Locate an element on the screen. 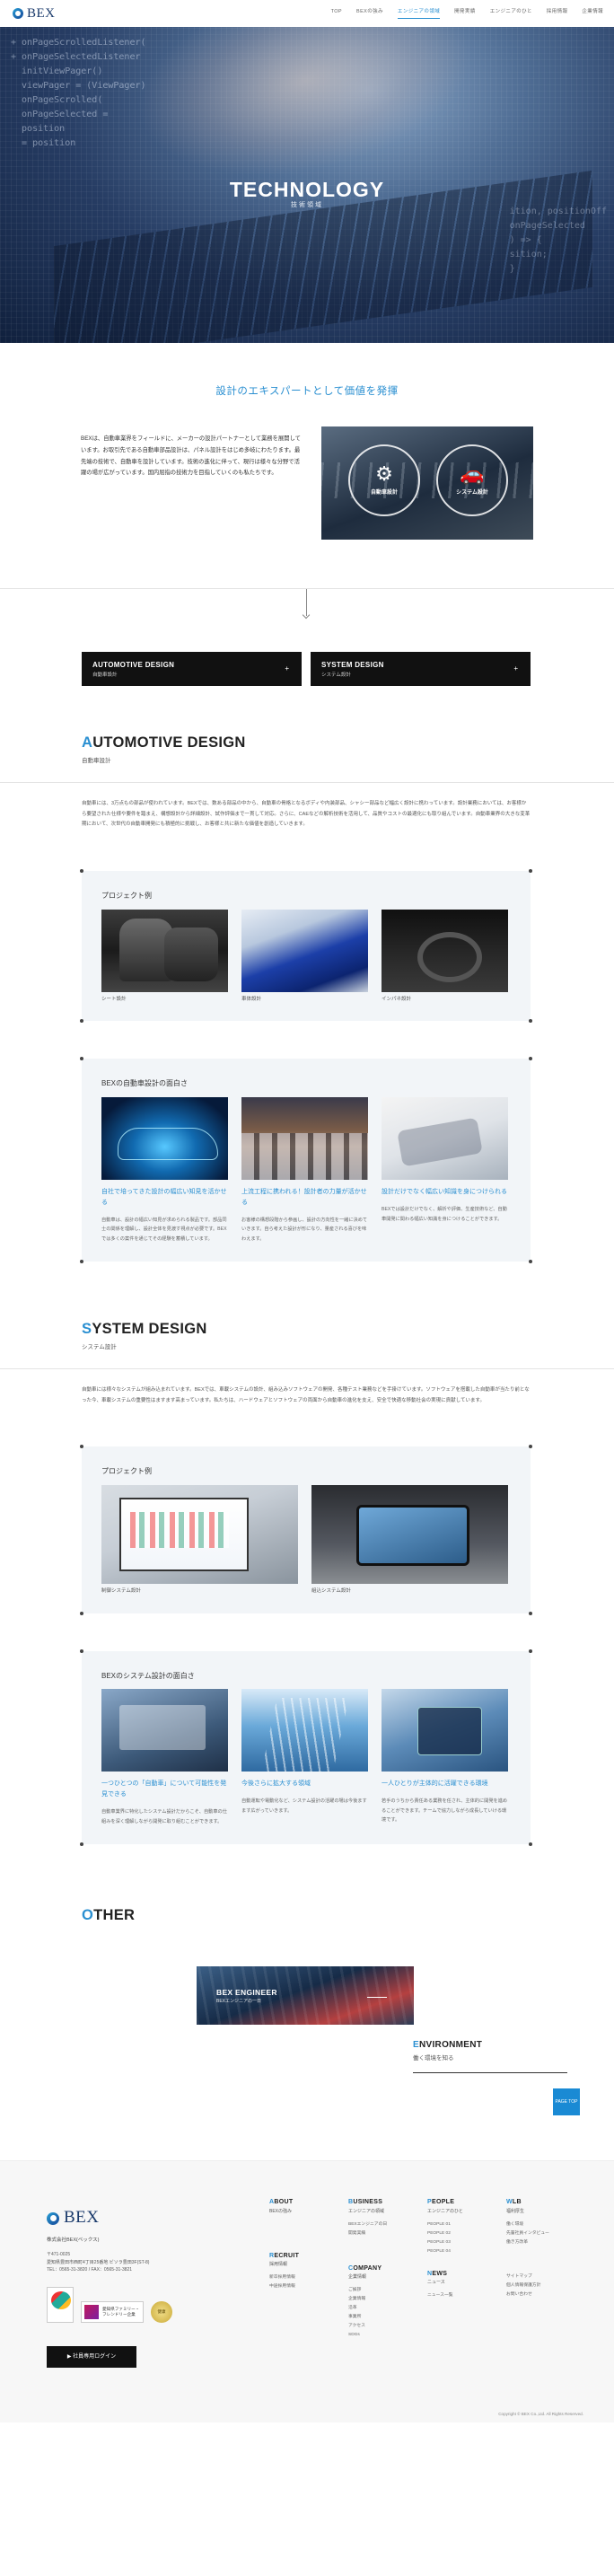  steering-wheel-icon: ⚙ is located at coordinates (384, 474).